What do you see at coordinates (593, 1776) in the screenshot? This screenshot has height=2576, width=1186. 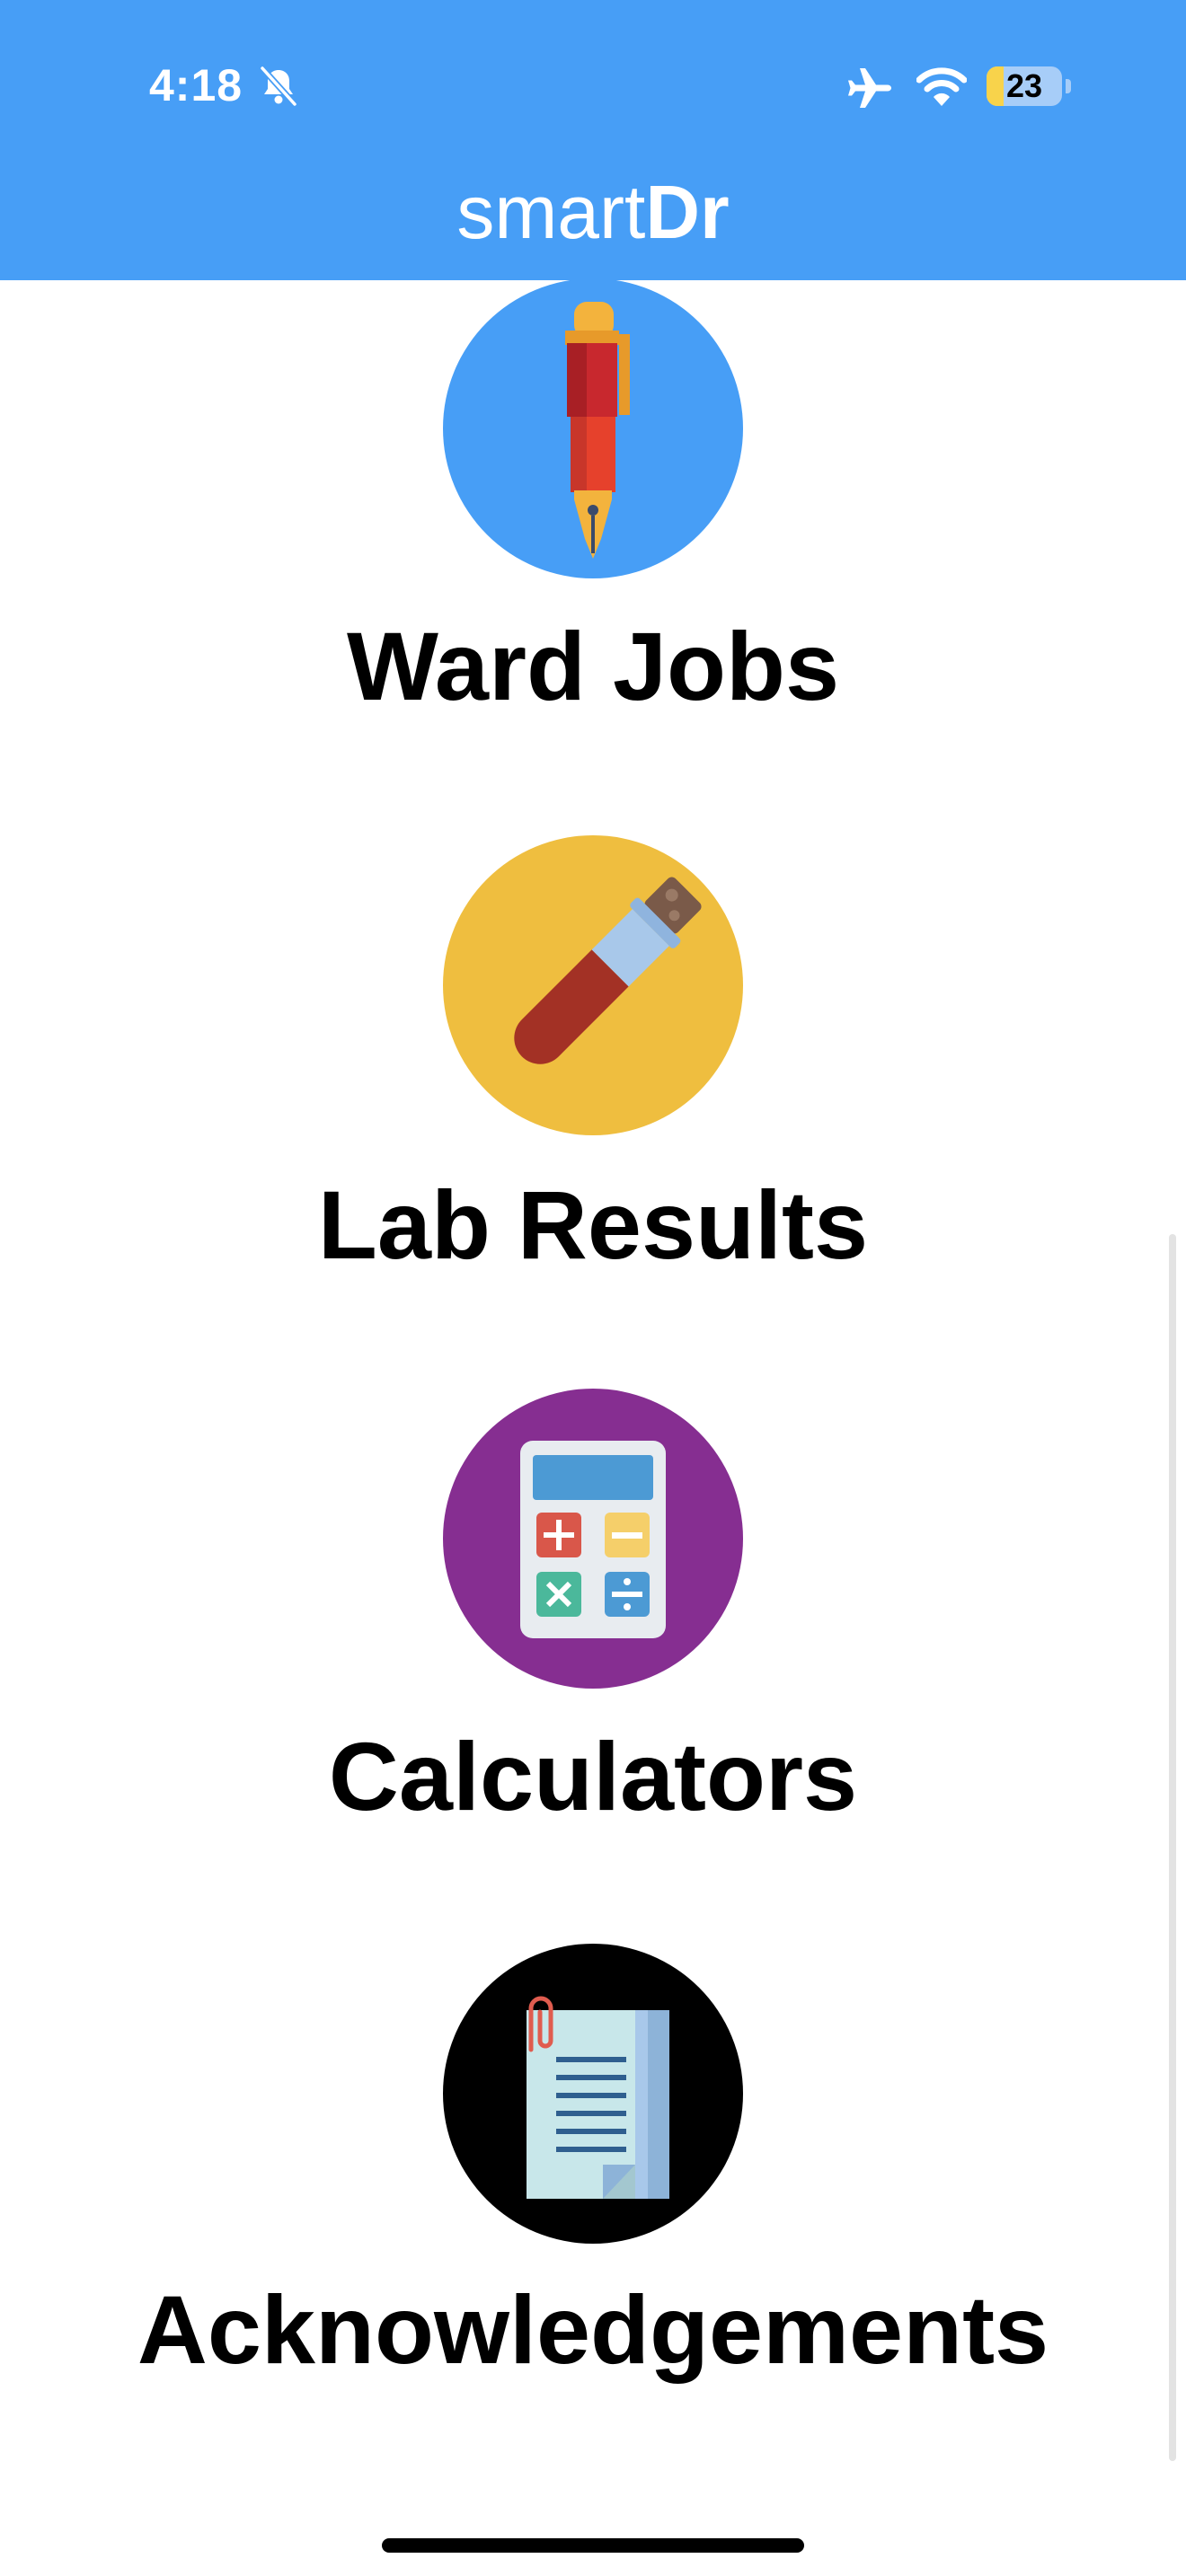 I see `menu-label-calculators: Calculators` at bounding box center [593, 1776].